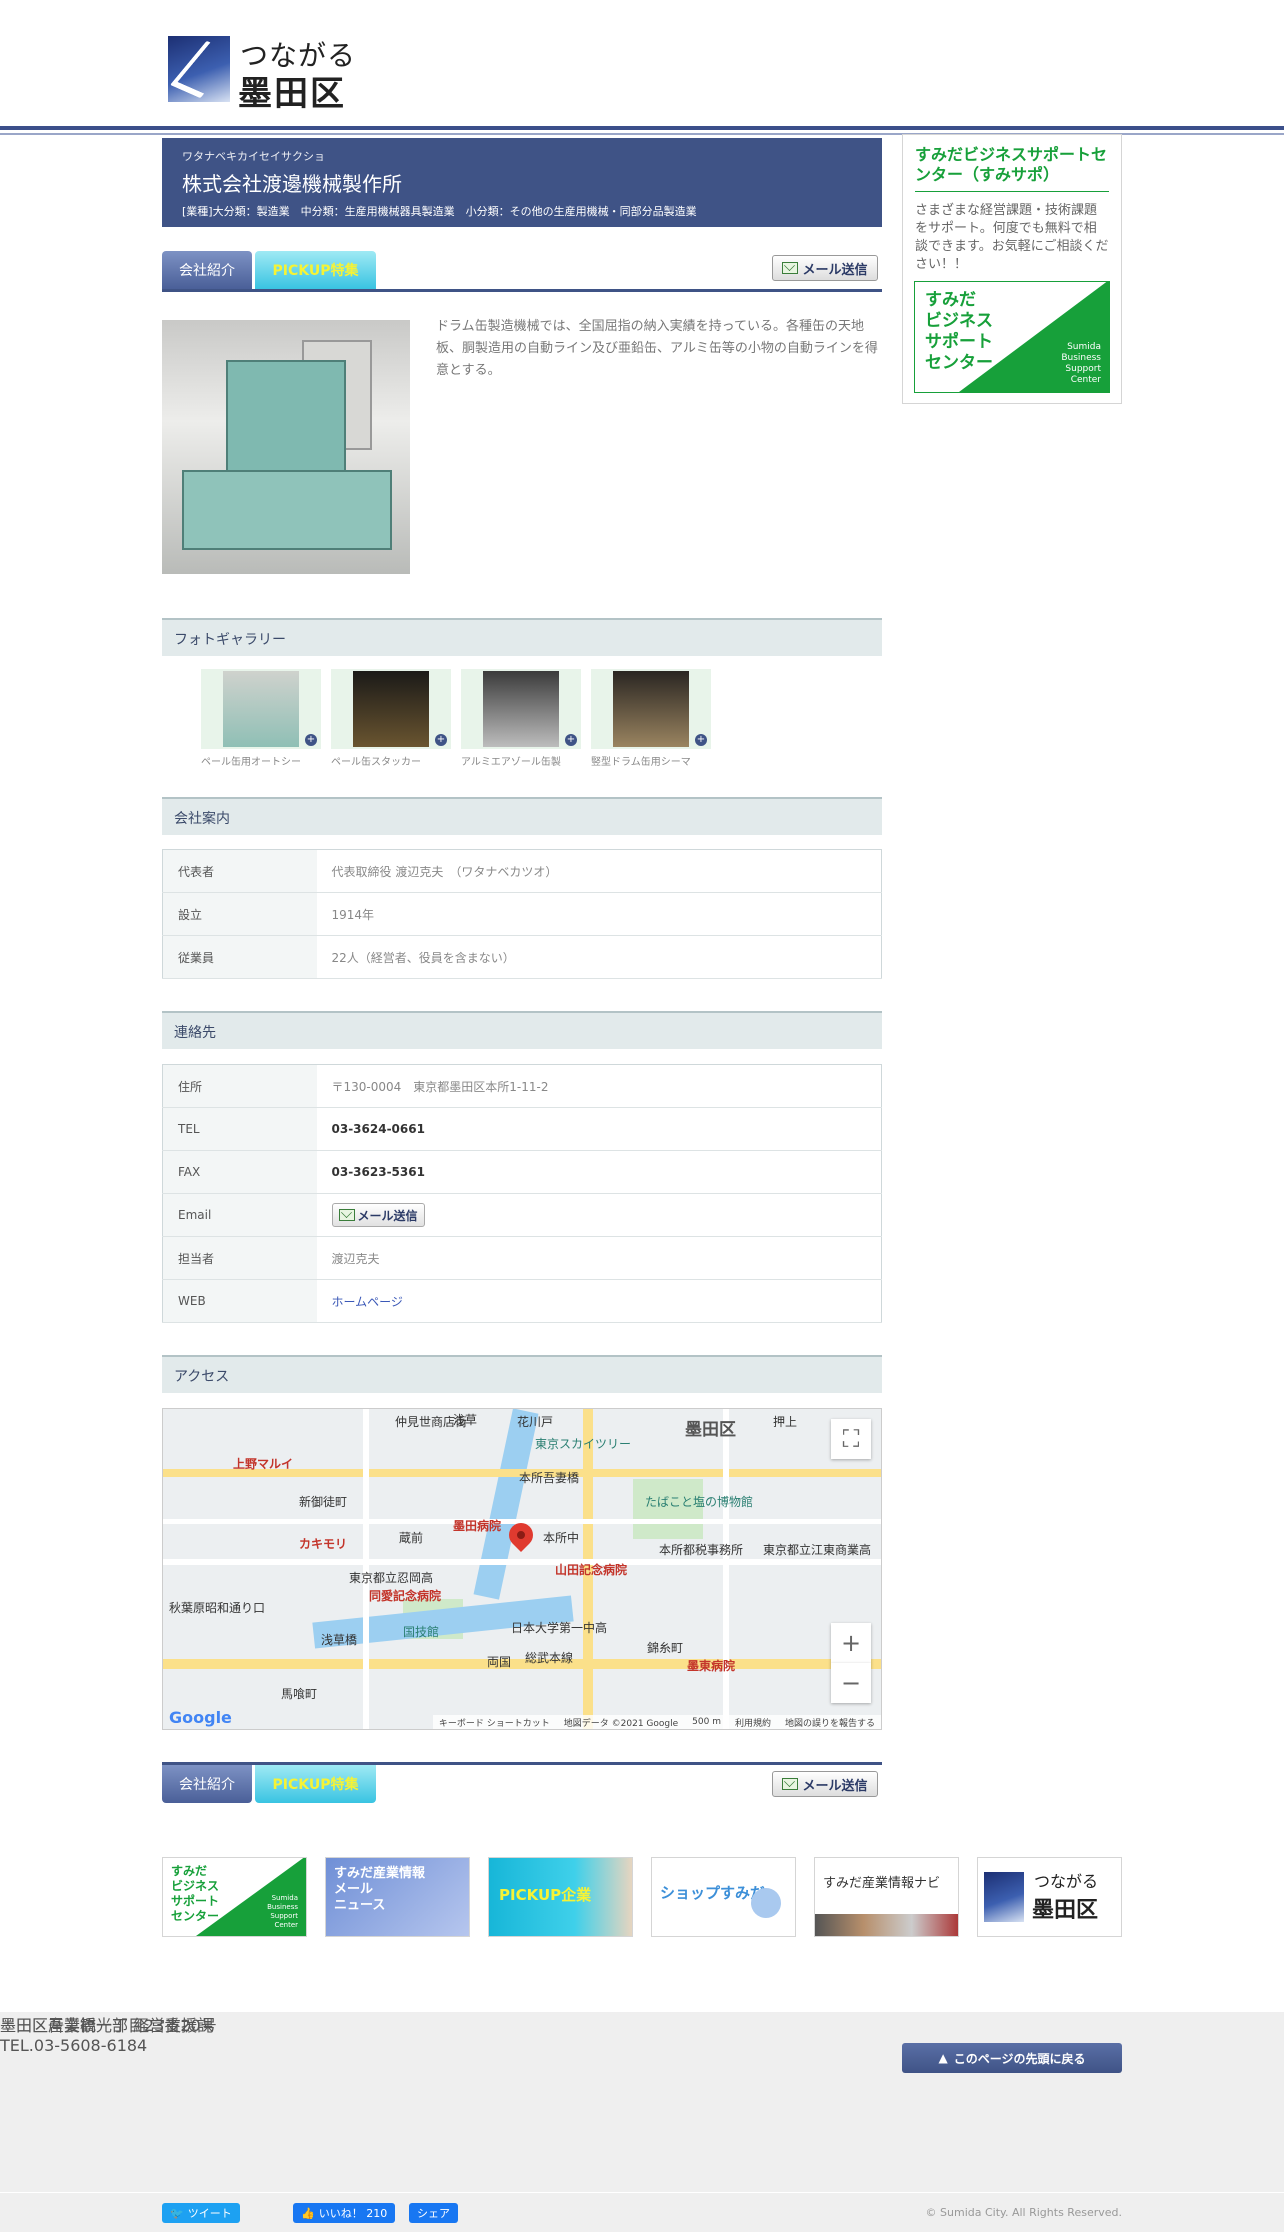 The width and height of the screenshot is (1284, 2232). I want to click on footer-address: 墨田区吾妻橋一丁目23番20号, so click(108, 2025).